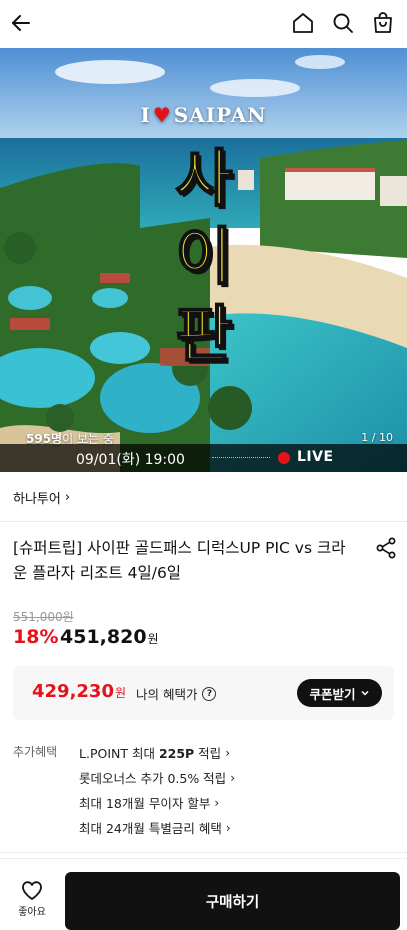 The width and height of the screenshot is (407, 930). I want to click on discount-rate: 18%, so click(36, 637).